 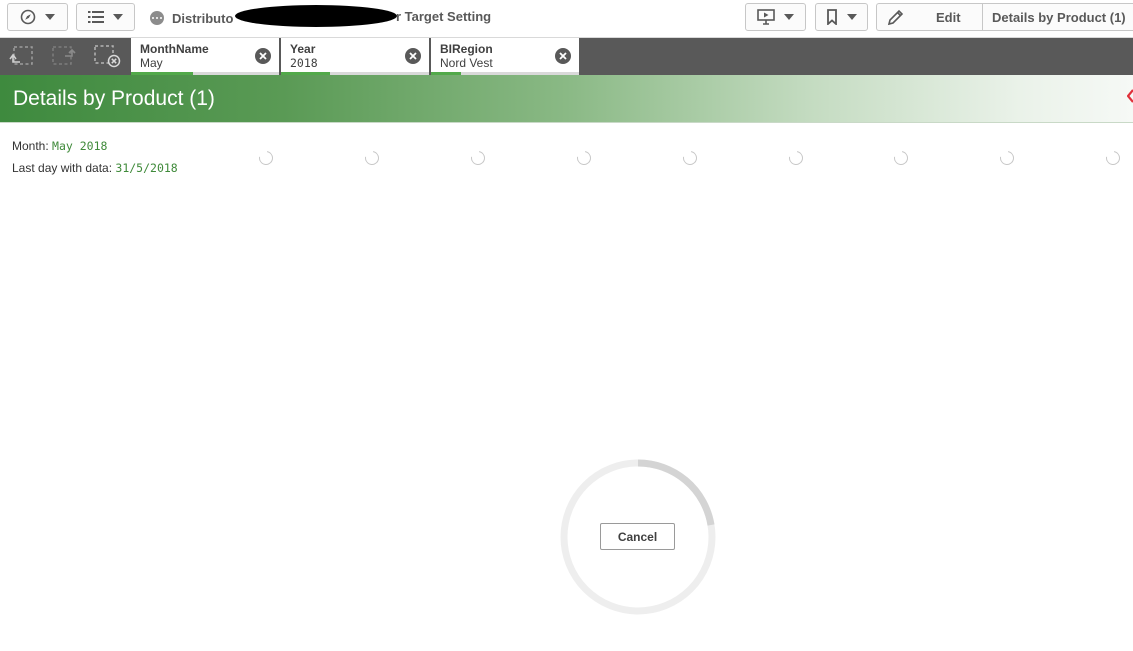 I want to click on selection-chip-biregion: BIRegion Nord Vest, so click(x=505, y=56).